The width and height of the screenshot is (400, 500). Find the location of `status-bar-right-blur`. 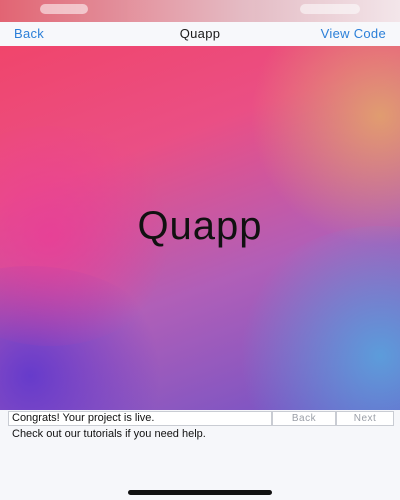

status-bar-right-blur is located at coordinates (330, 9).